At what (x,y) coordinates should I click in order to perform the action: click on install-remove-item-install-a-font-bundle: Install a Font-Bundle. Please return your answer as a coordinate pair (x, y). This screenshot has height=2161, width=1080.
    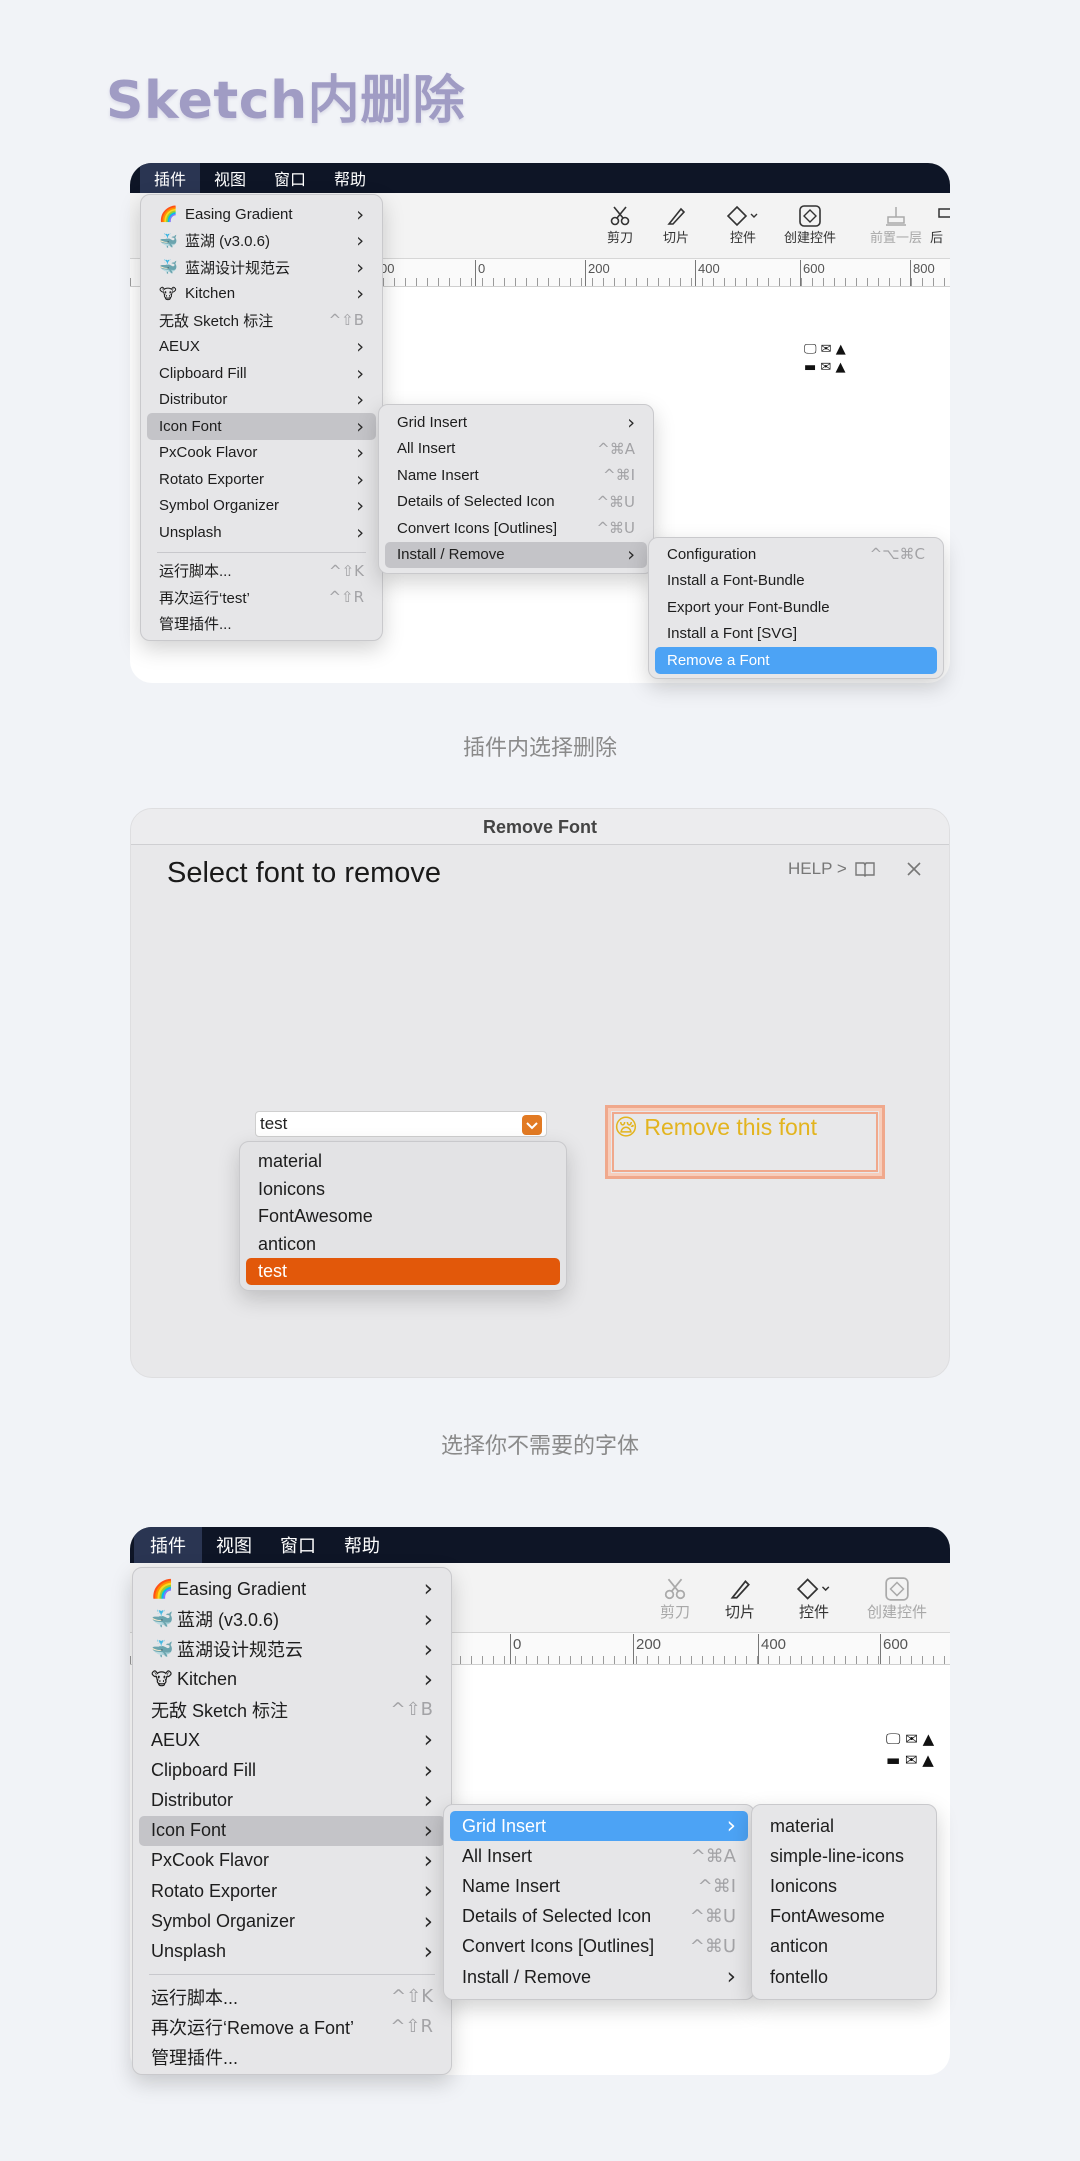
    Looking at the image, I should click on (796, 581).